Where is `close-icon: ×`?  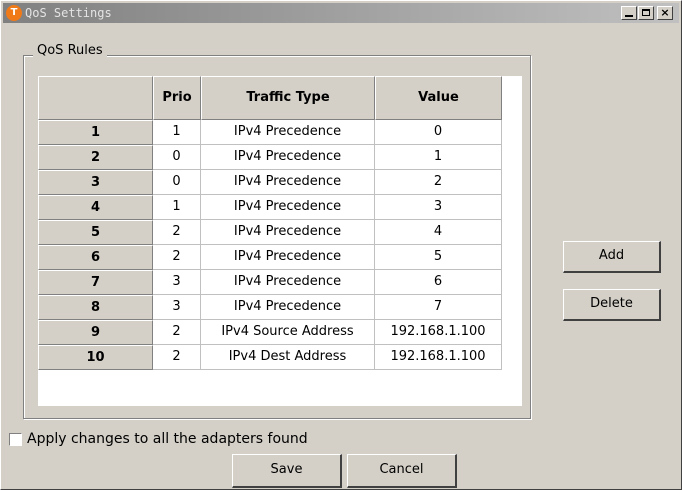
close-icon: × is located at coordinates (665, 12).